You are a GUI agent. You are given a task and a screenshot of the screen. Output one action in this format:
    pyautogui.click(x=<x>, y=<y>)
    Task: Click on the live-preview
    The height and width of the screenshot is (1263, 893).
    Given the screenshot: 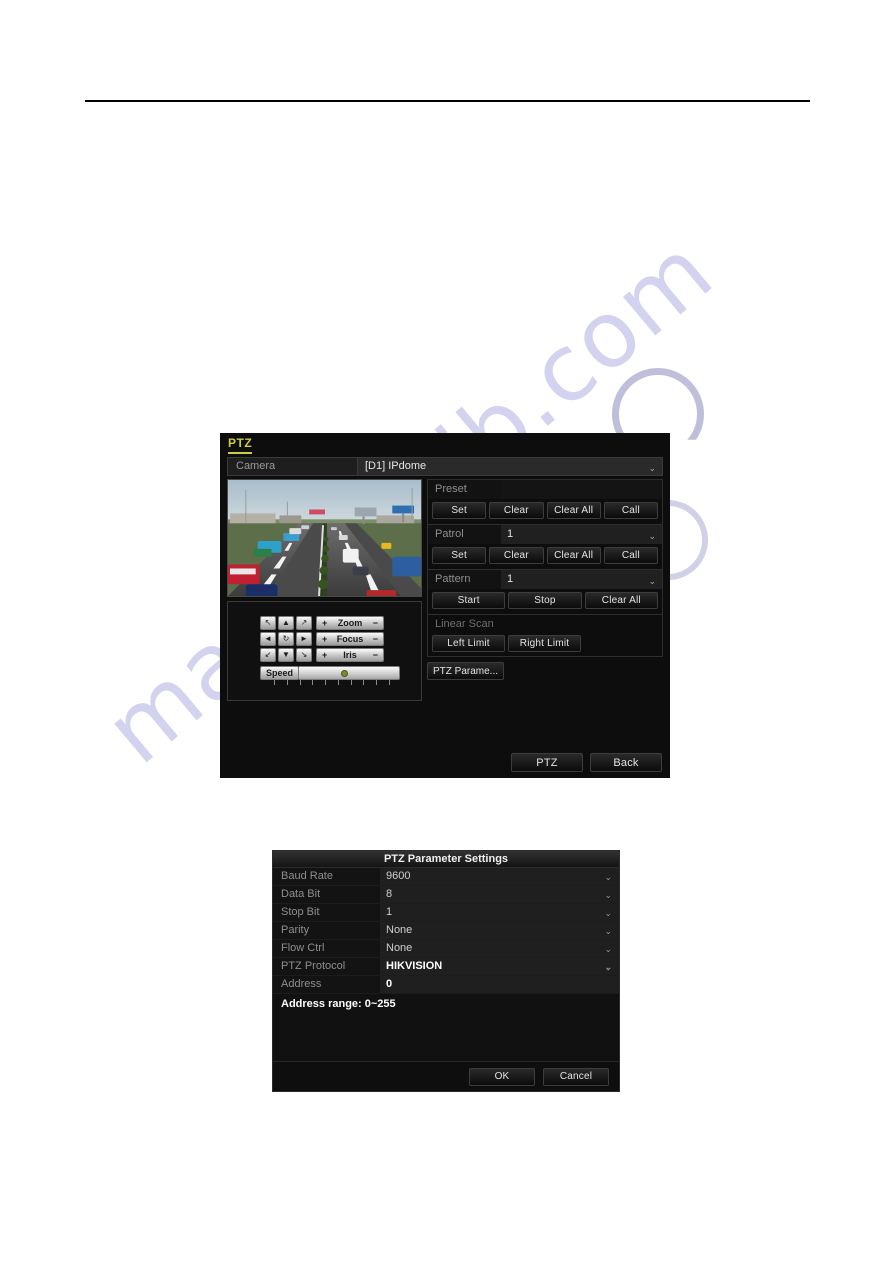 What is the action you would take?
    pyautogui.click(x=324, y=538)
    